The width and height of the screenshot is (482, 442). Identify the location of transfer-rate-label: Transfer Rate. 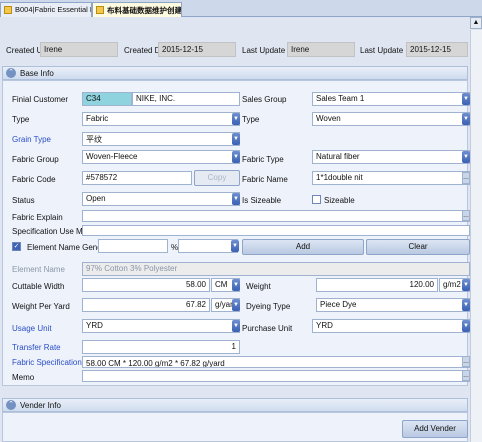
(36, 347).